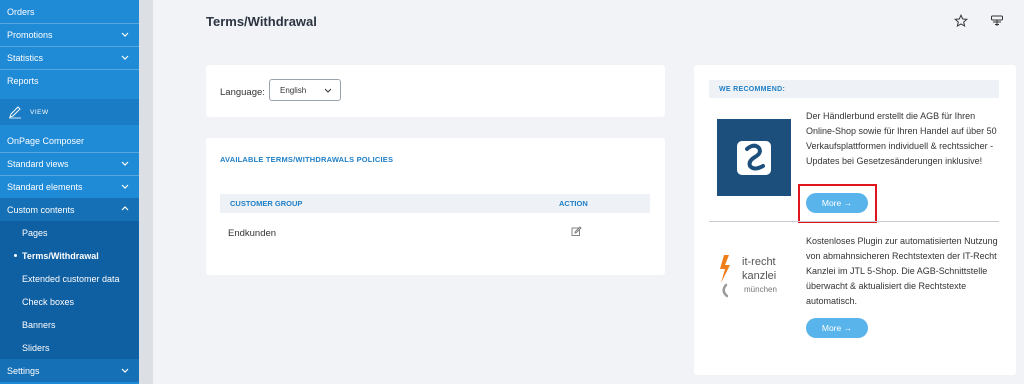  I want to click on sidebar-subitem-label: Banners, so click(39, 324).